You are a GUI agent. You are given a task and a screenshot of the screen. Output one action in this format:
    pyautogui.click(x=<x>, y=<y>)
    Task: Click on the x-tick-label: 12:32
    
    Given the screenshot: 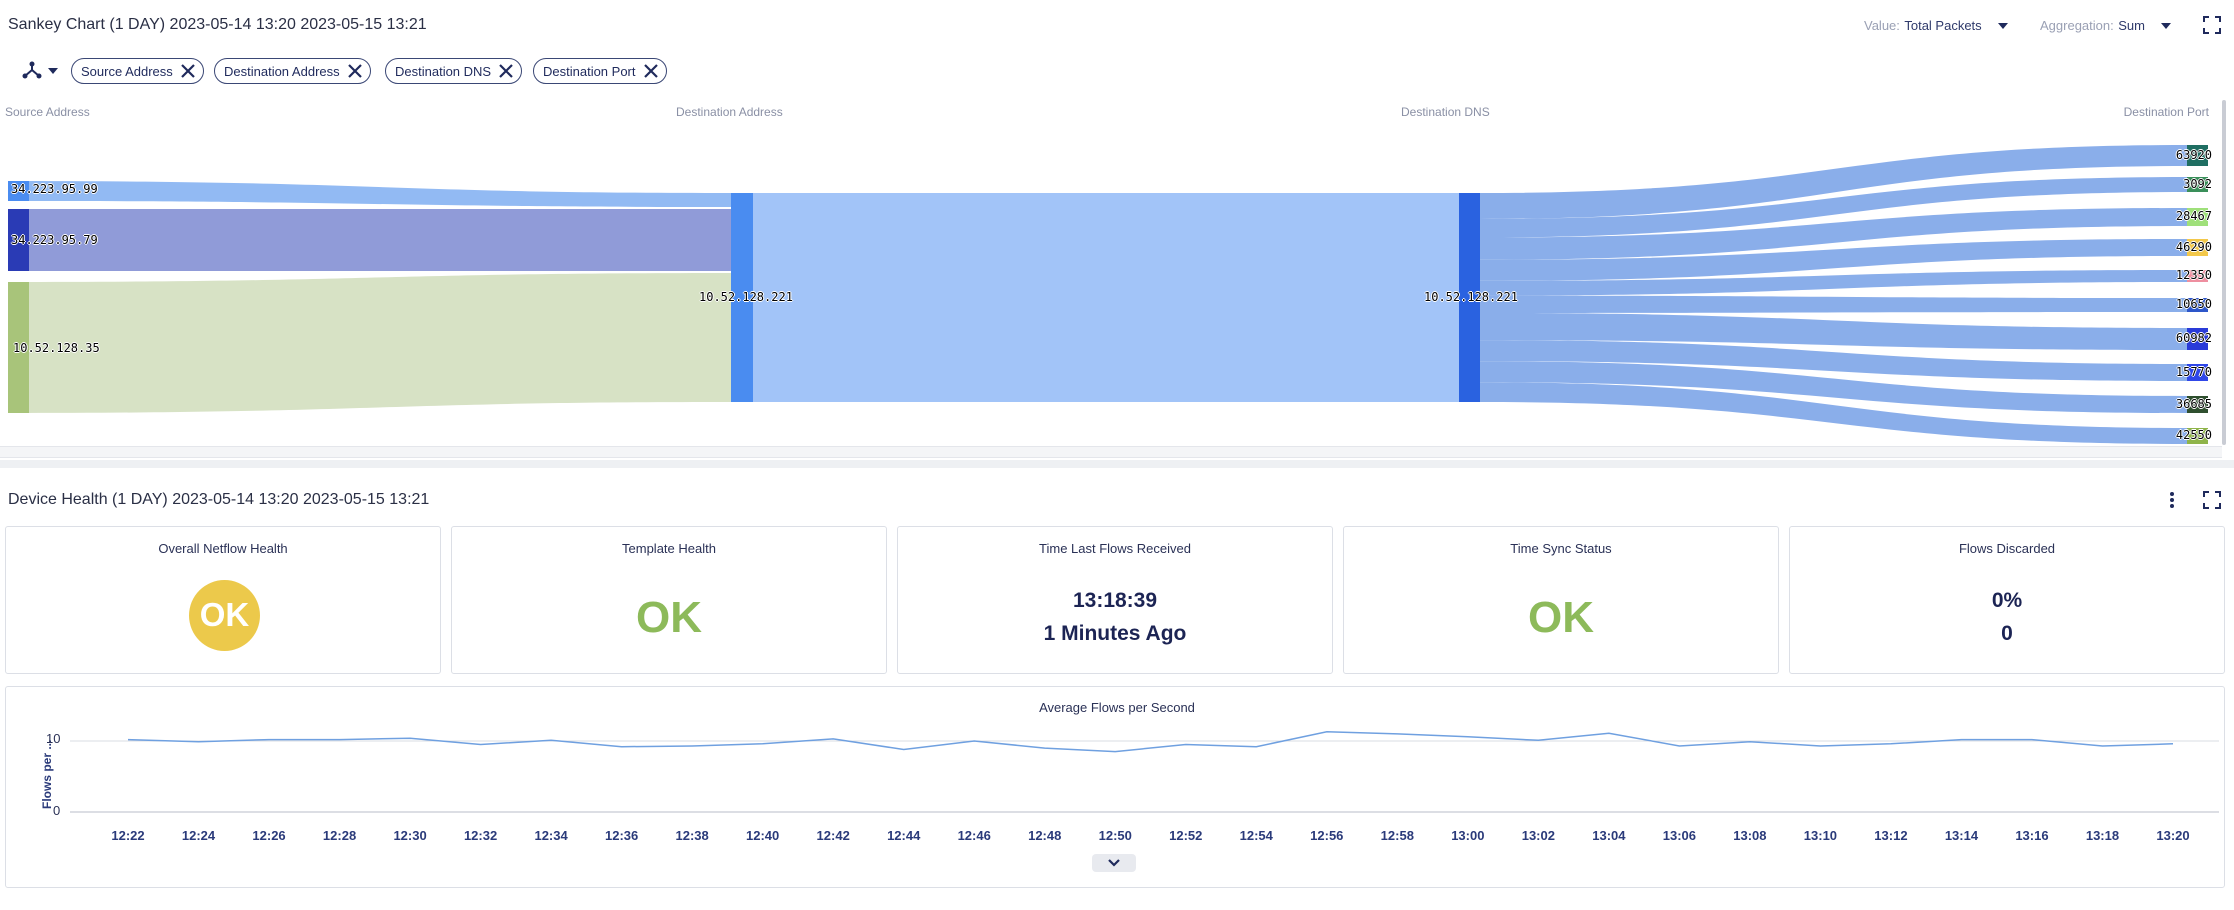 What is the action you would take?
    pyautogui.click(x=480, y=835)
    